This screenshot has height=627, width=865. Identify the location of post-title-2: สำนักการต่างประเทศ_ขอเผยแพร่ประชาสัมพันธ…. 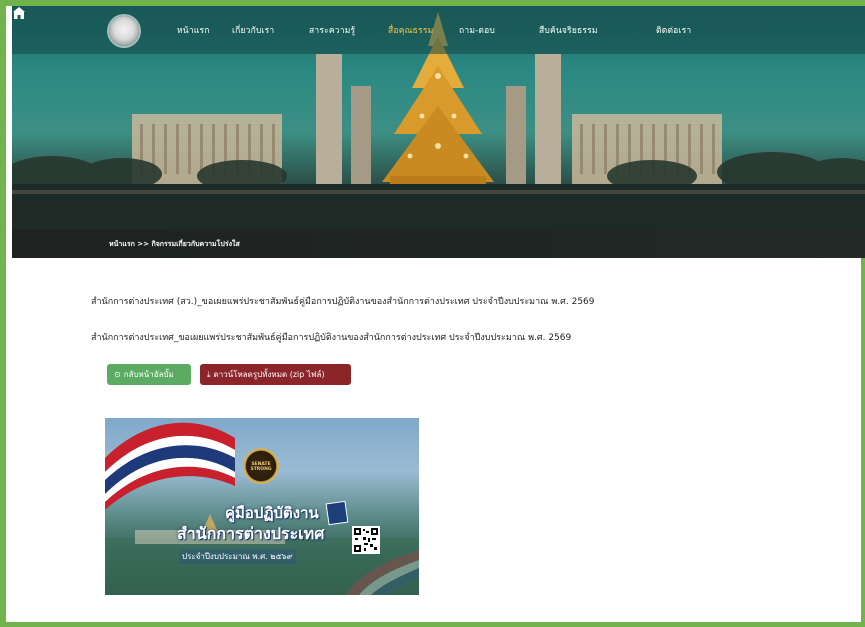
(331, 338).